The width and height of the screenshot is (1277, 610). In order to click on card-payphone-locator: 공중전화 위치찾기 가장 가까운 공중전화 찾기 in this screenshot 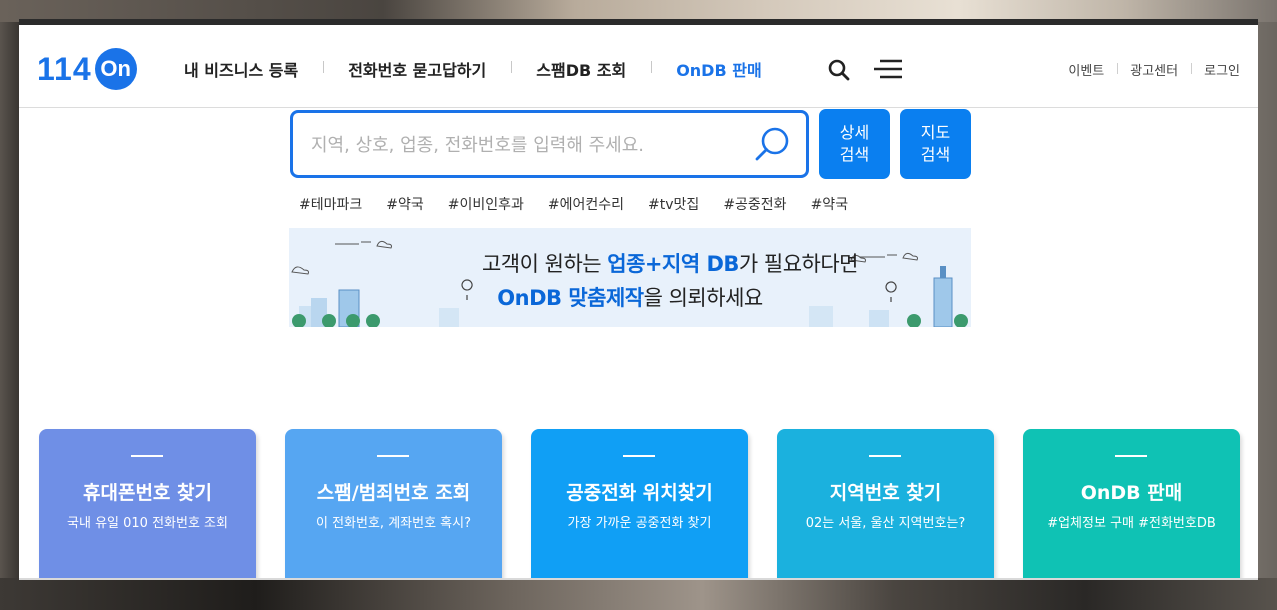, I will do `click(639, 503)`.